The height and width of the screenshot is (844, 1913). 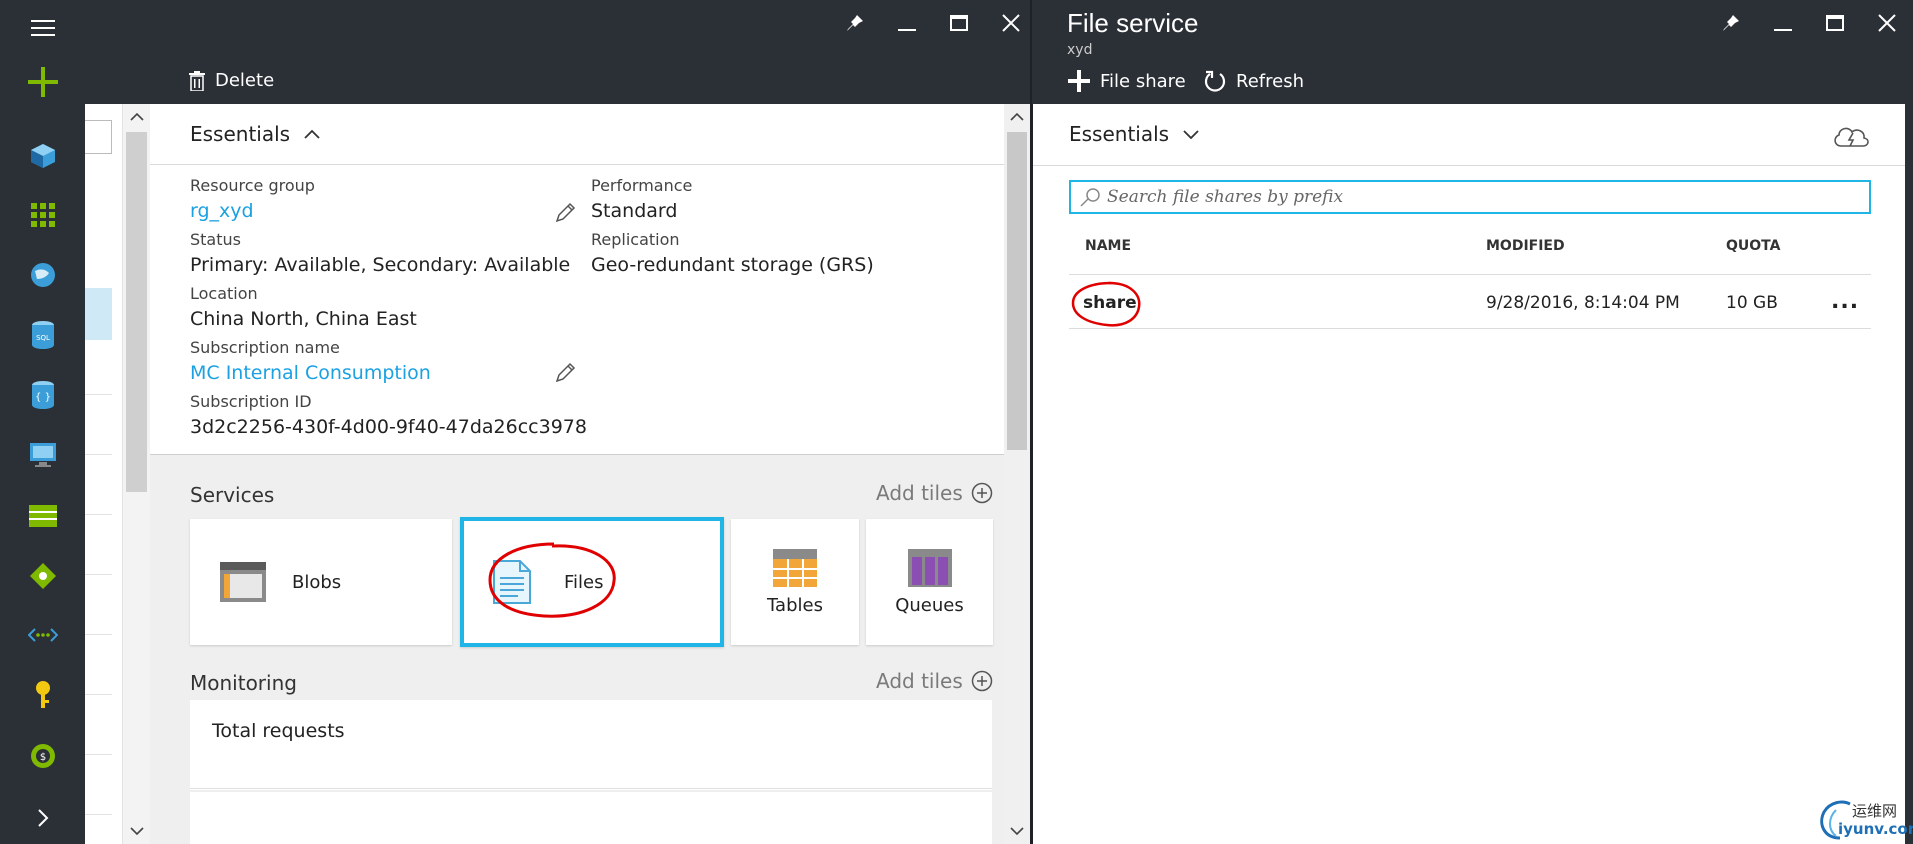 I want to click on trash-icon, so click(x=197, y=80).